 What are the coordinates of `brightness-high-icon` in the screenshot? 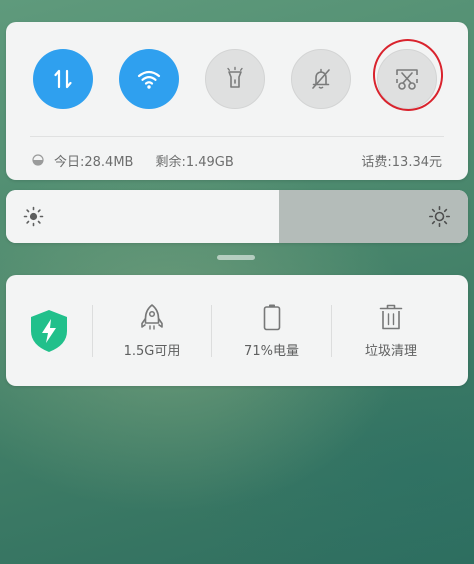 It's located at (439, 216).